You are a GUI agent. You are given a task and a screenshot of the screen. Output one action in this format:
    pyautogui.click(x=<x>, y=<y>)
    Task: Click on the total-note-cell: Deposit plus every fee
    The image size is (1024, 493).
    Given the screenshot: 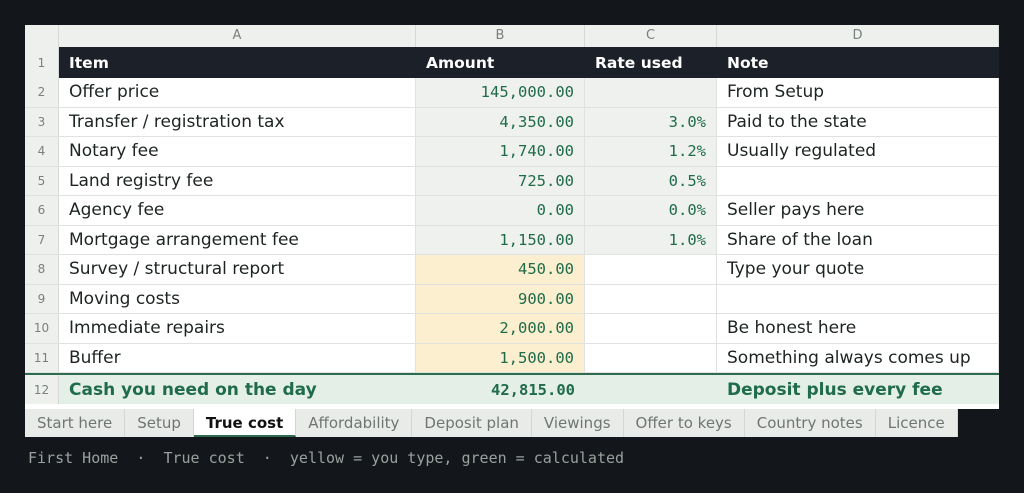 What is the action you would take?
    pyautogui.click(x=858, y=389)
    